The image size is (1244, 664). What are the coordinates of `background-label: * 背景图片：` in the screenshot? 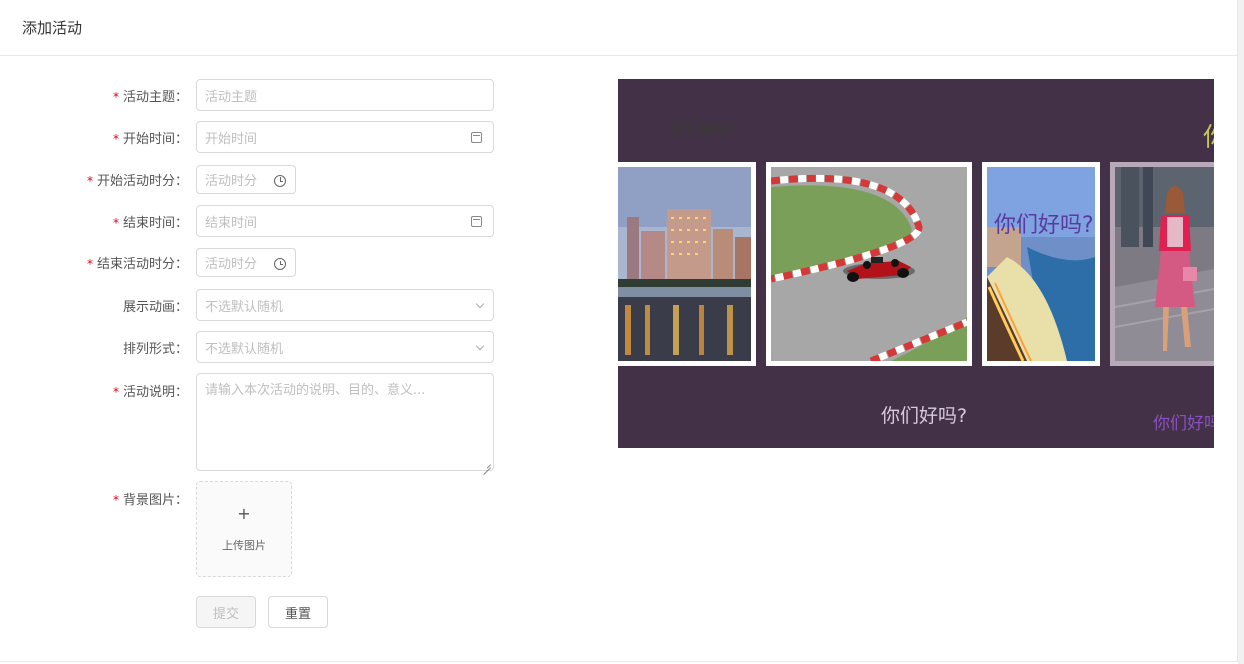 It's located at (150, 500).